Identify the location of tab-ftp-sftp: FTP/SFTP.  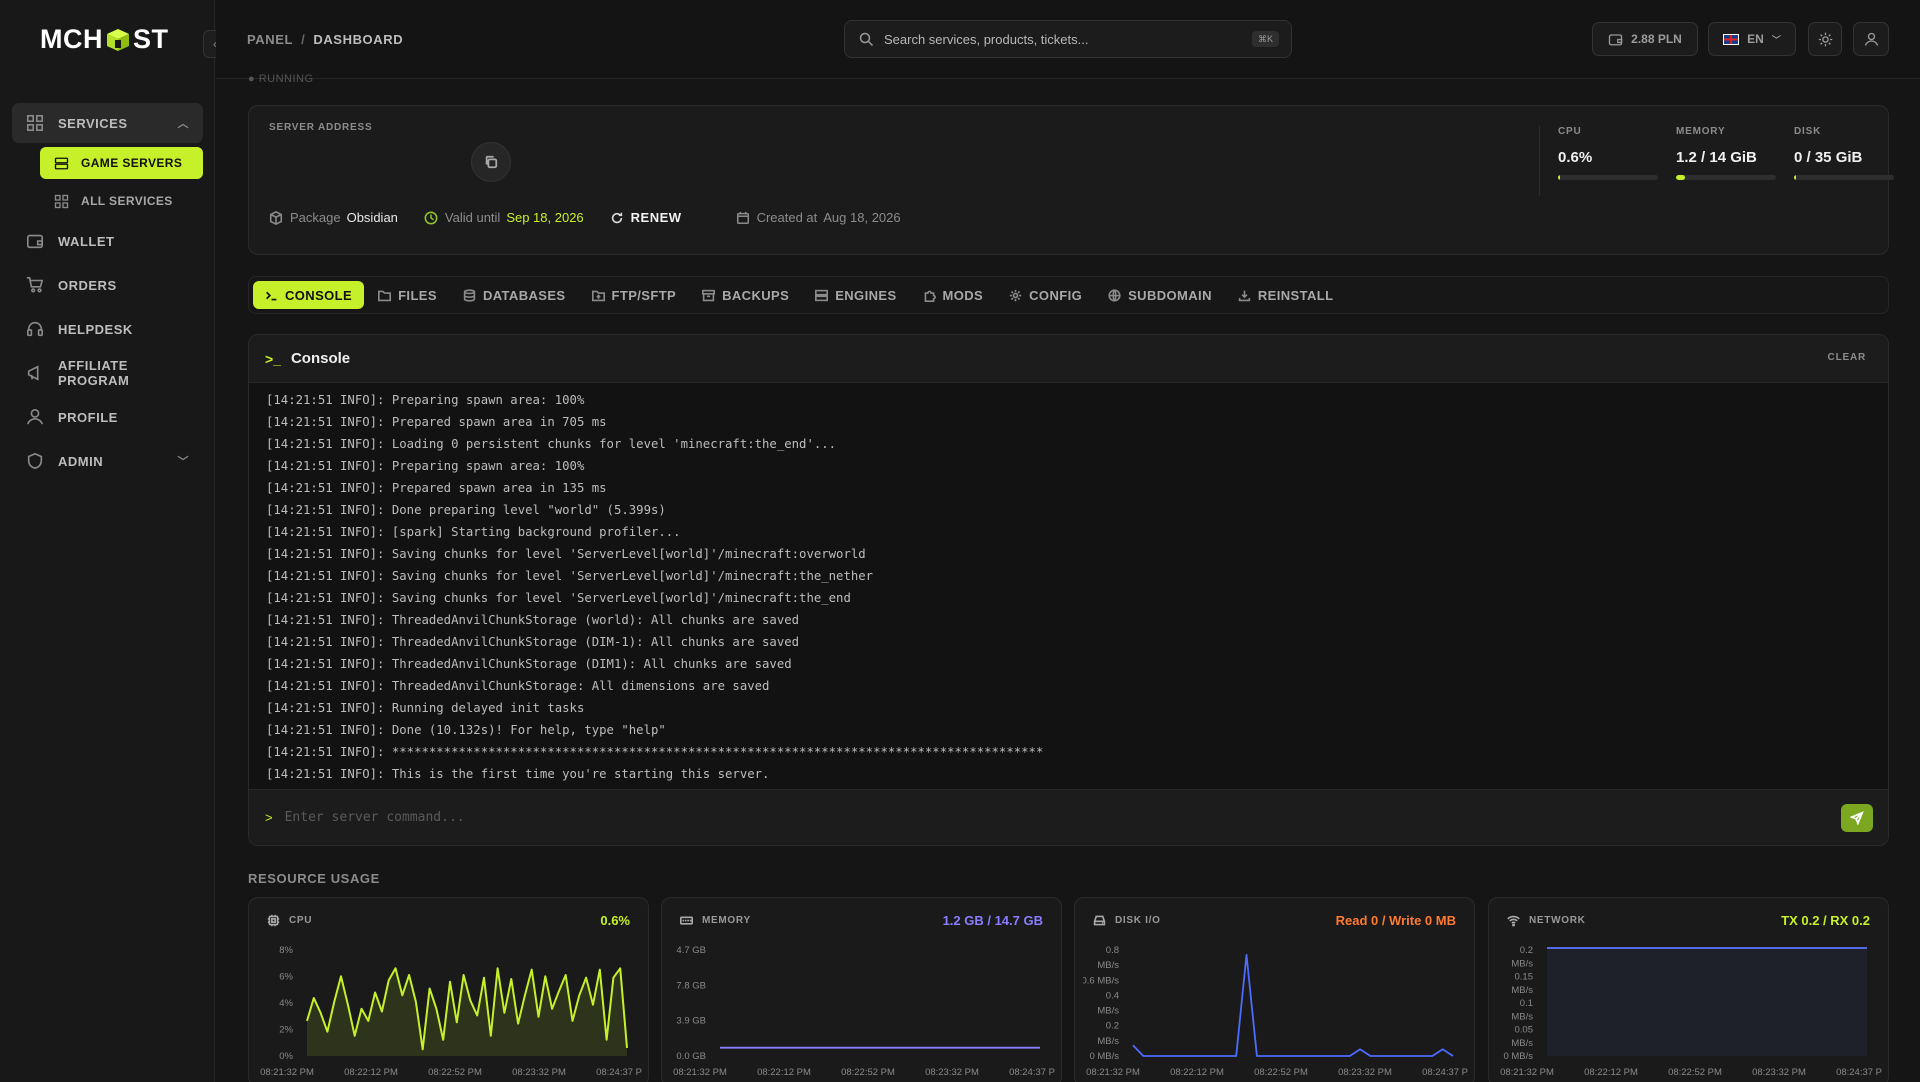
(634, 295).